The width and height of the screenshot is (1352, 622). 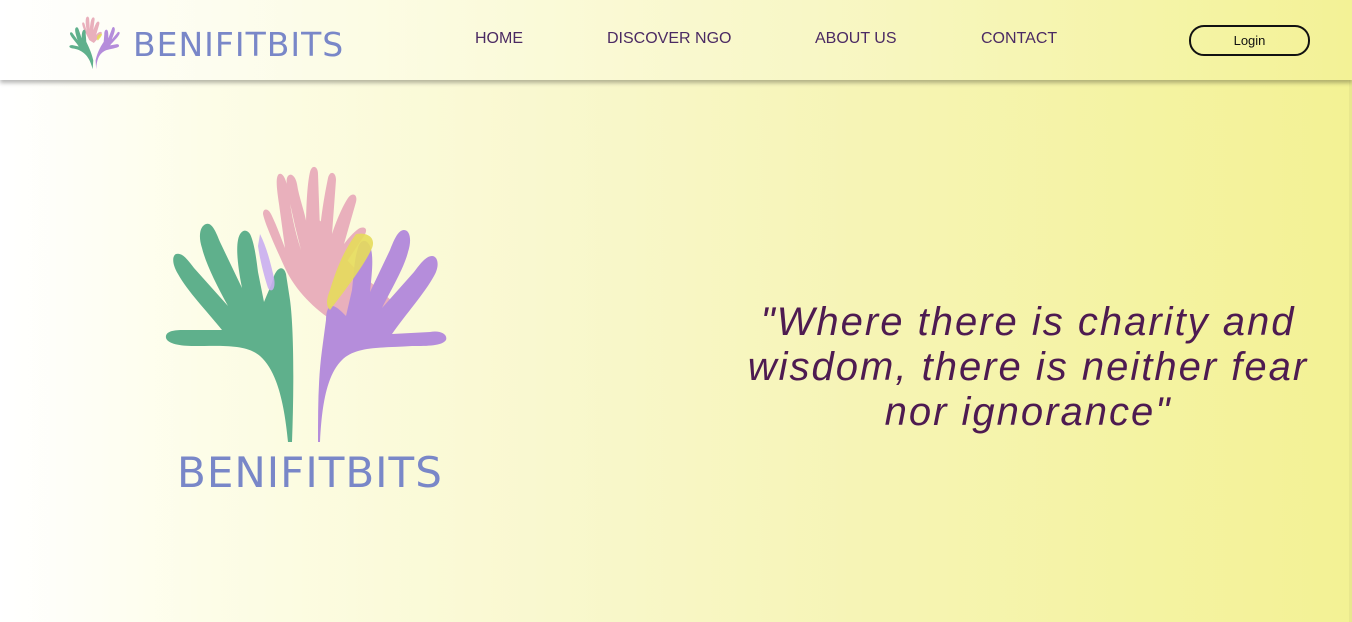 I want to click on nav-about-us: ABOUT US, so click(x=856, y=39).